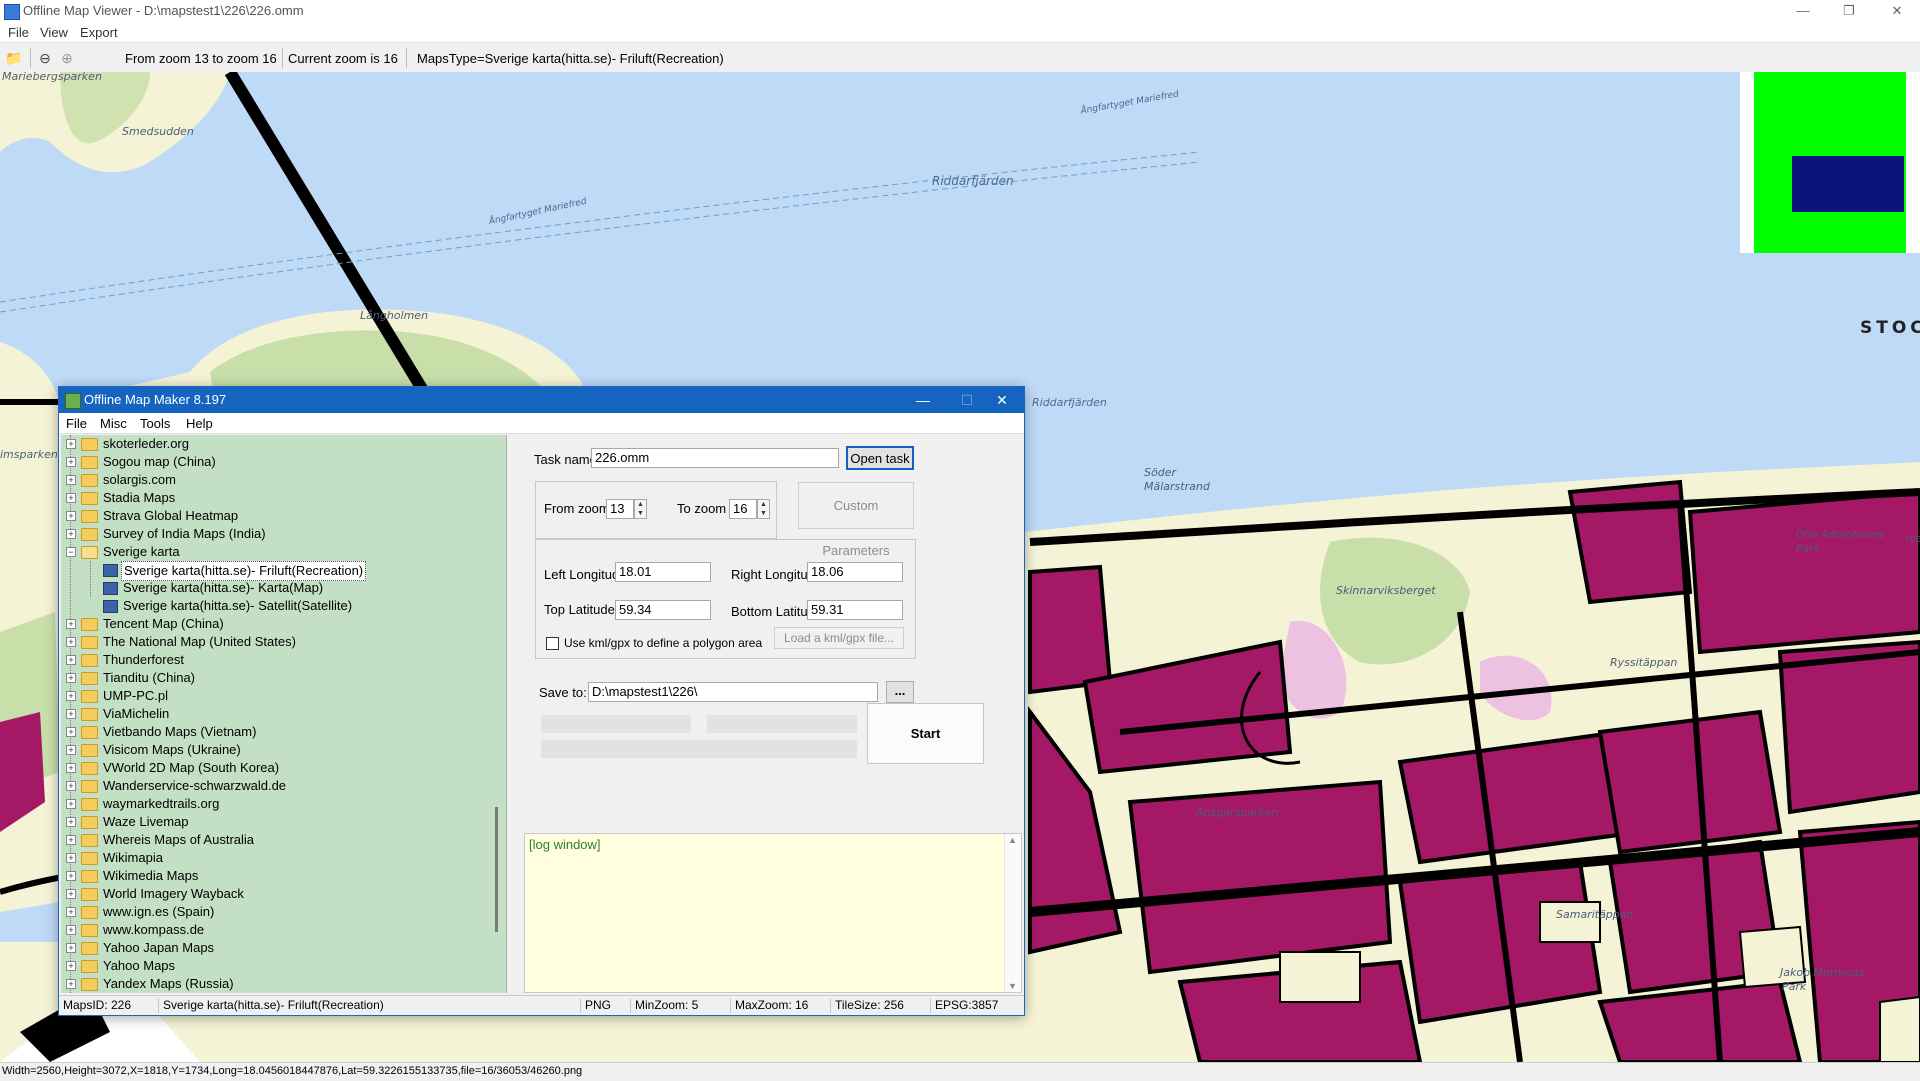  I want to click on overview-minimap, so click(1830, 162).